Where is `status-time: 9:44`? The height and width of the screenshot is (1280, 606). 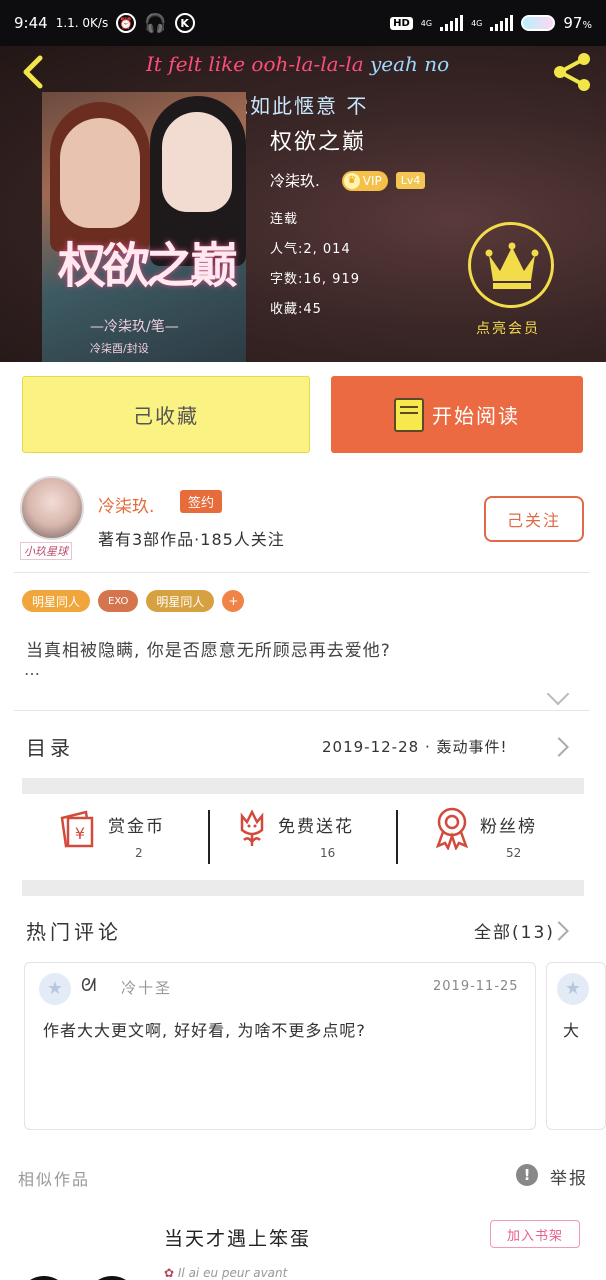 status-time: 9:44 is located at coordinates (31, 23).